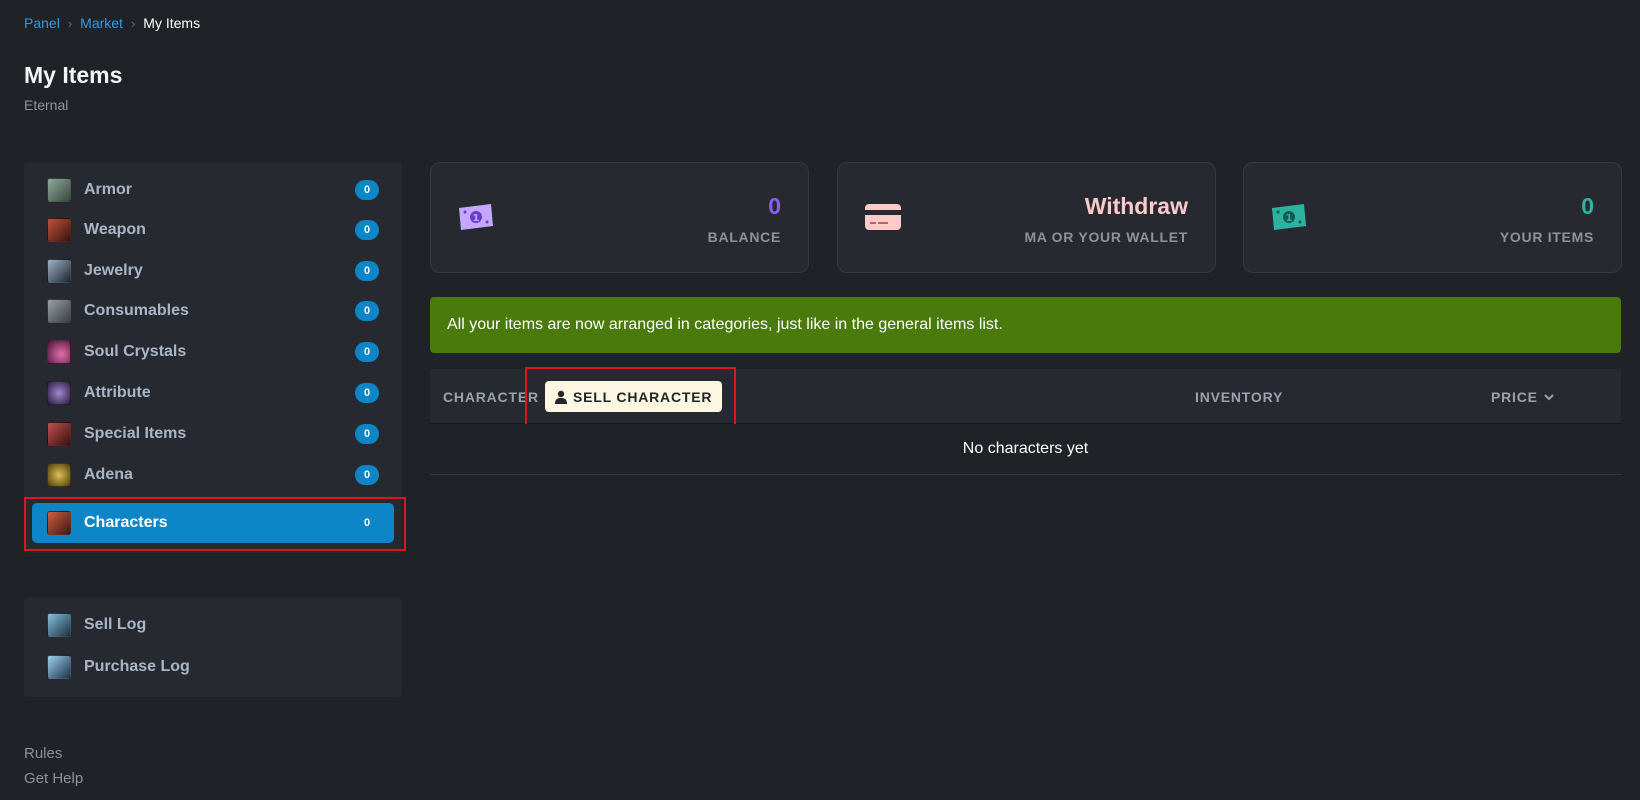 The image size is (1640, 800). I want to click on credit-card-icon, so click(883, 217).